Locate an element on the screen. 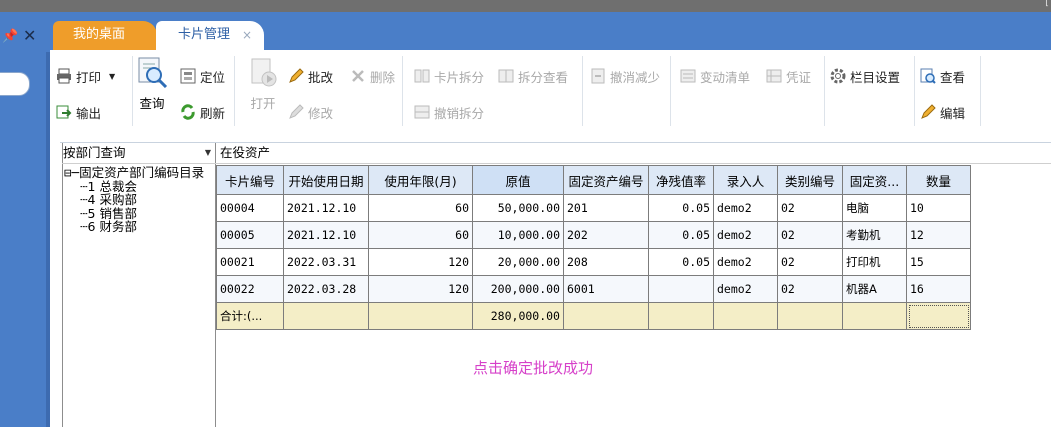  cell is located at coordinates (681, 289).